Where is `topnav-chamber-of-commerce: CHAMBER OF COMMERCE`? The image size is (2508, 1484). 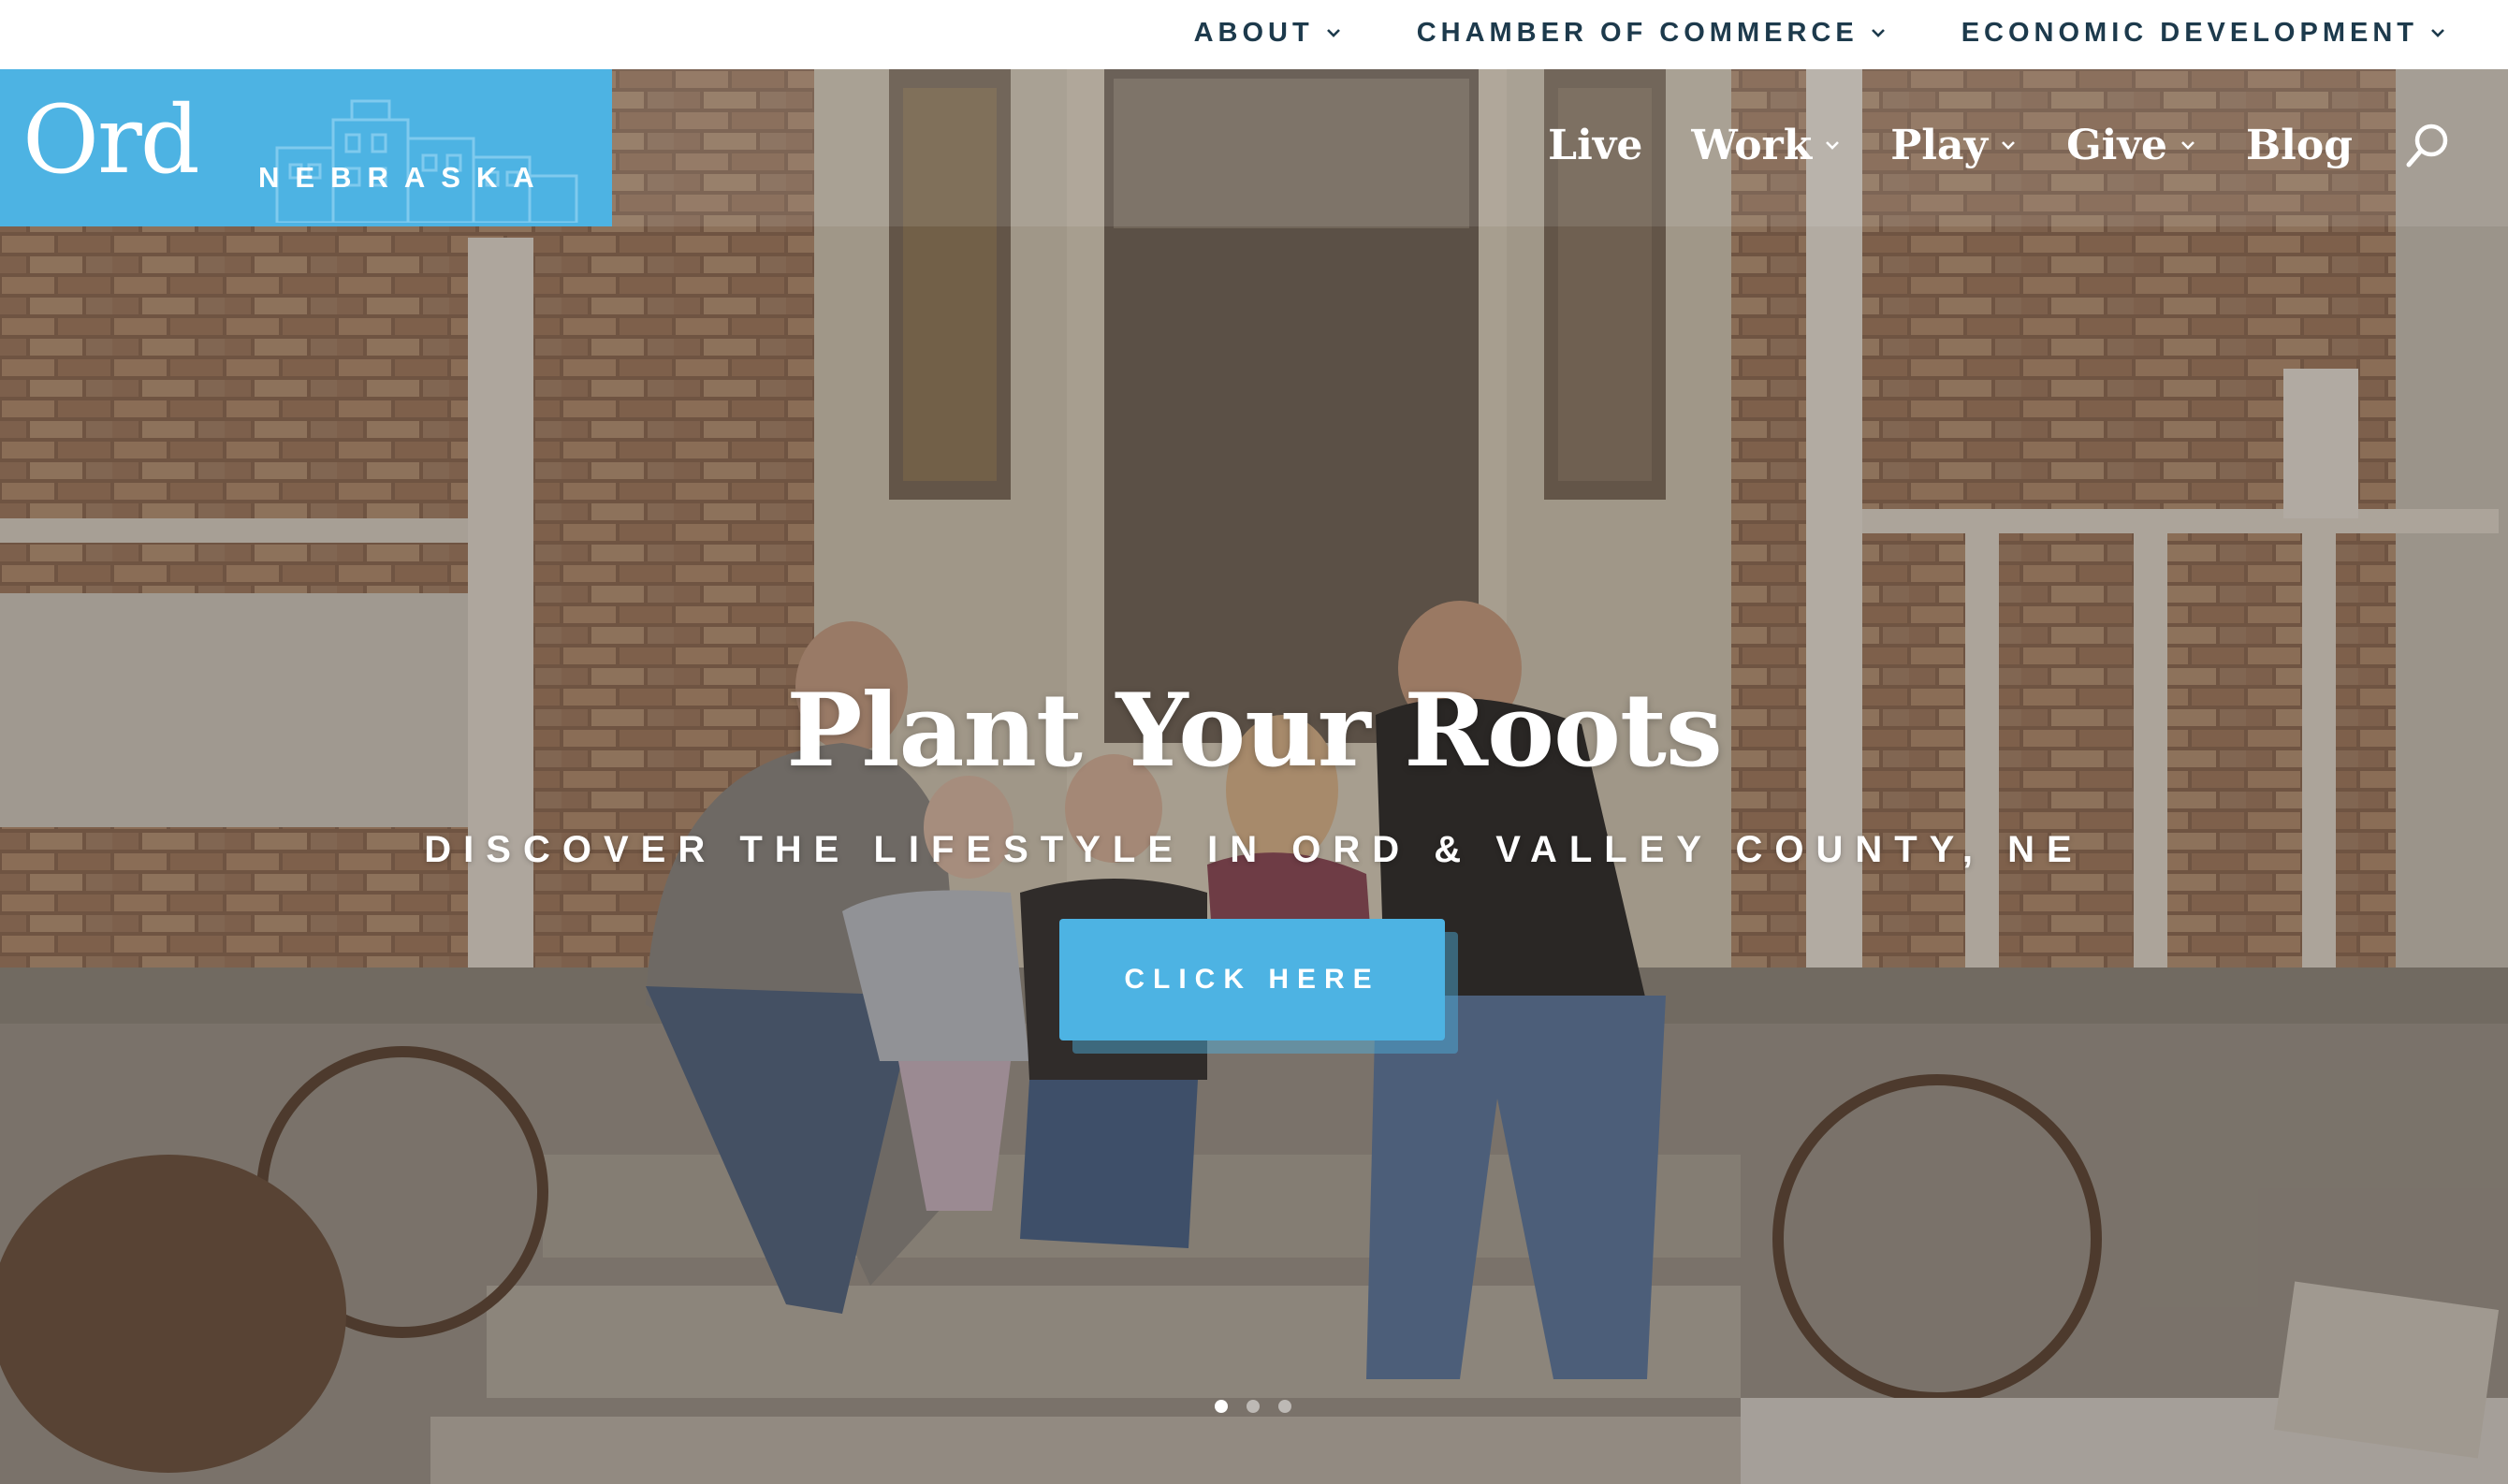
topnav-chamber-of-commerce: CHAMBER OF COMMERCE is located at coordinates (1652, 33).